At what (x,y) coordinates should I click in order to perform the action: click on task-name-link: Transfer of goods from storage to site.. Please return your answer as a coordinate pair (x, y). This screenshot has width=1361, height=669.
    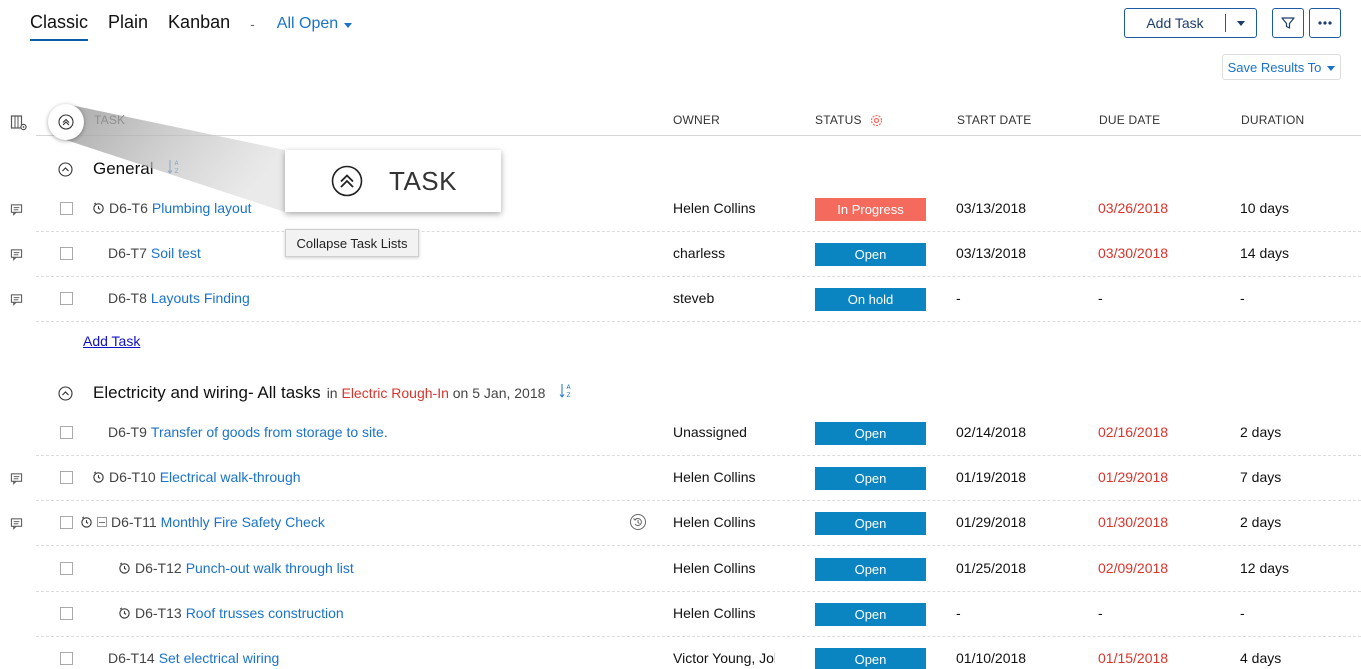
    Looking at the image, I should click on (269, 432).